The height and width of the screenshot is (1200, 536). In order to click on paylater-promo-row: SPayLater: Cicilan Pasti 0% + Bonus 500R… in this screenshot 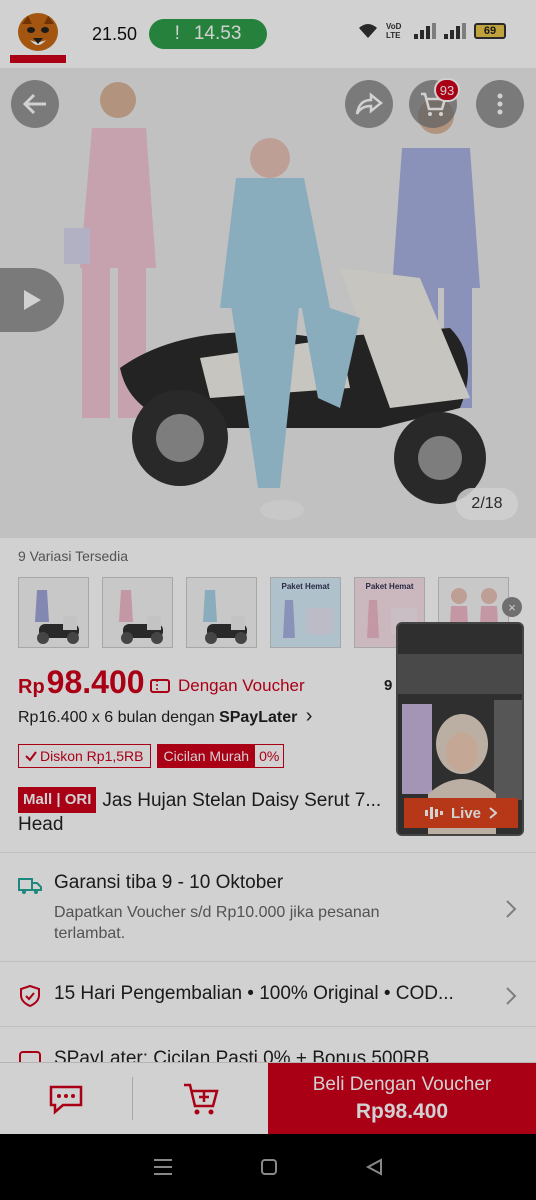, I will do `click(268, 1054)`.